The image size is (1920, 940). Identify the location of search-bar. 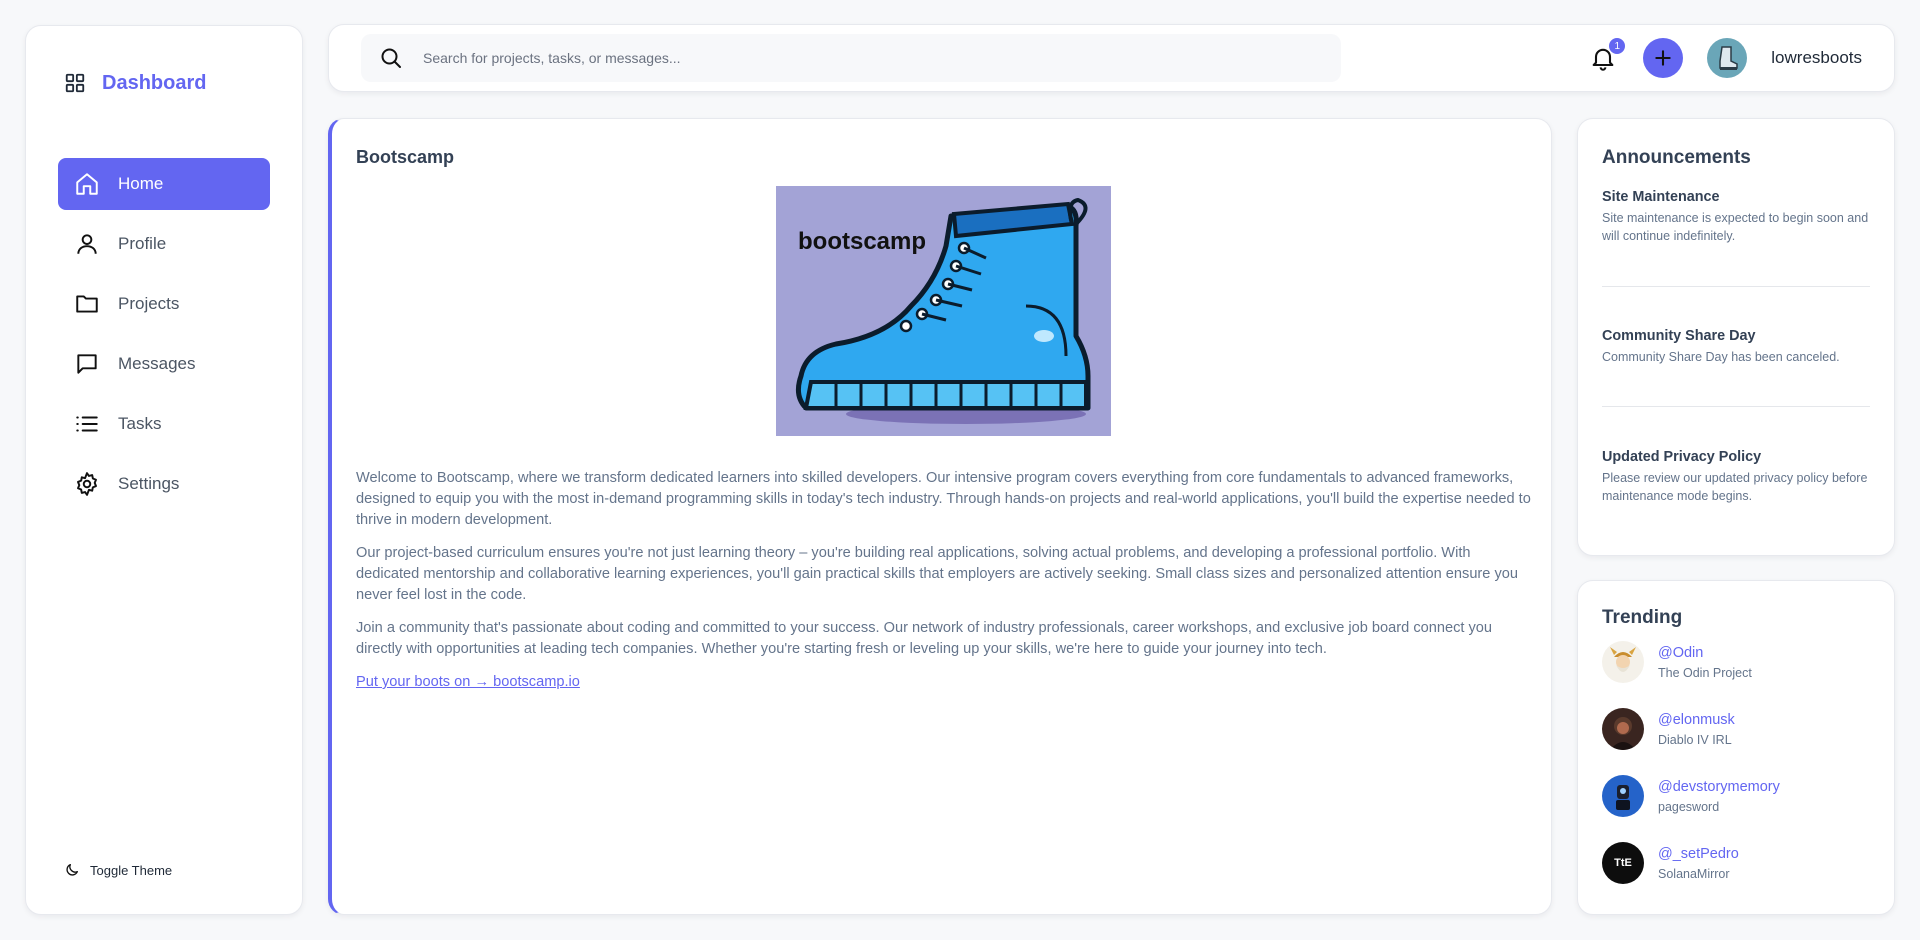
(851, 58).